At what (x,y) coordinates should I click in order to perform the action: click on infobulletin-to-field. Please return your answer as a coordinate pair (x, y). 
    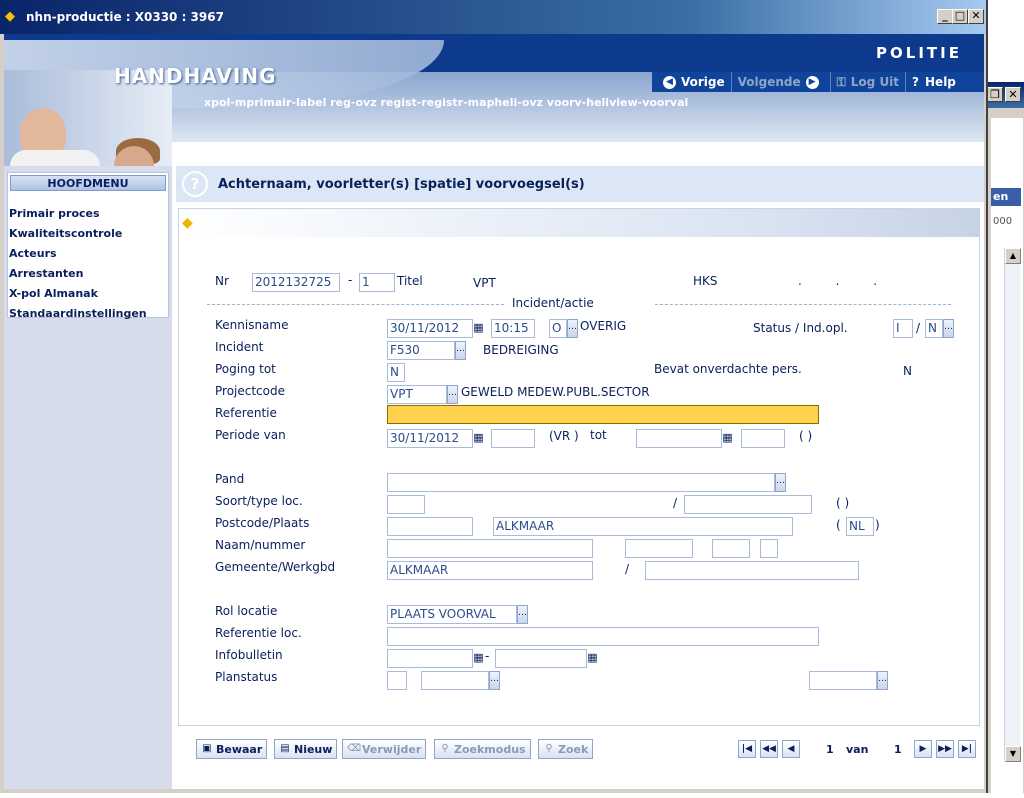
    Looking at the image, I should click on (541, 658).